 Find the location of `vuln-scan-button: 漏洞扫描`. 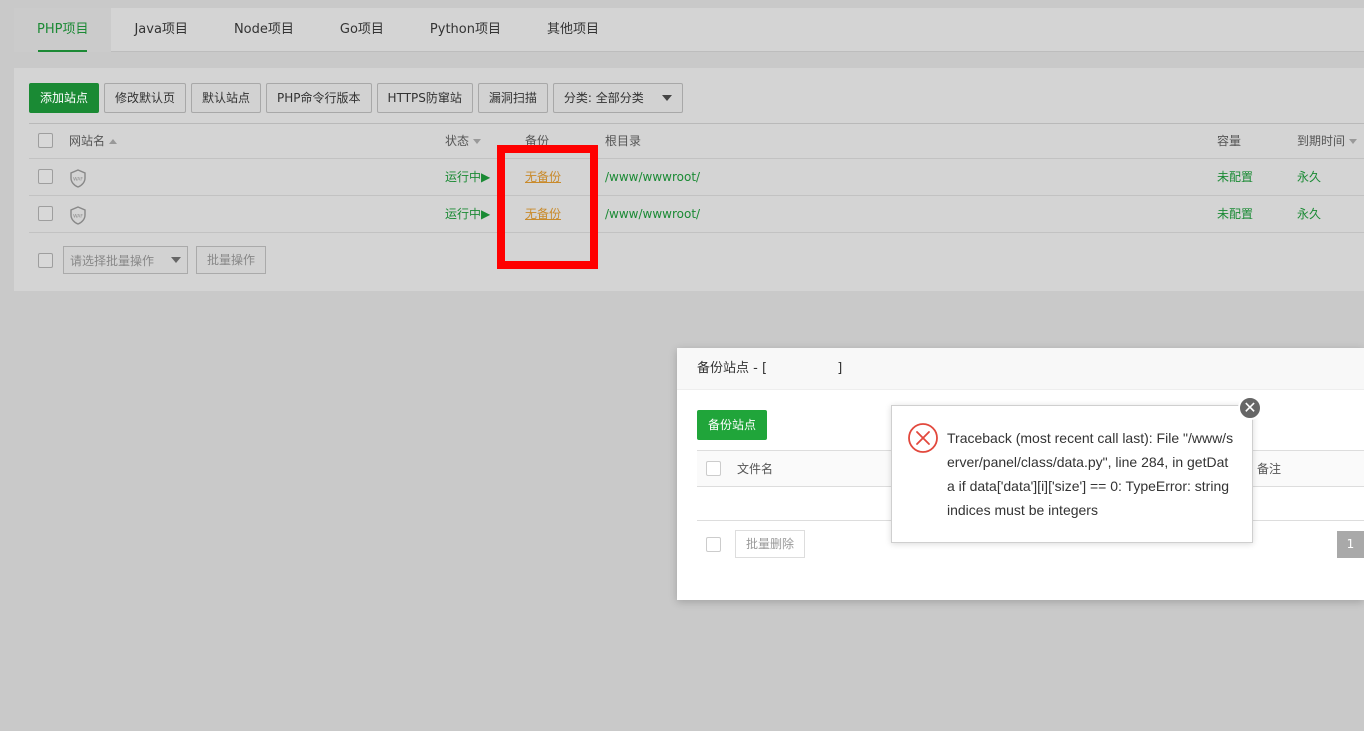

vuln-scan-button: 漏洞扫描 is located at coordinates (512, 98).